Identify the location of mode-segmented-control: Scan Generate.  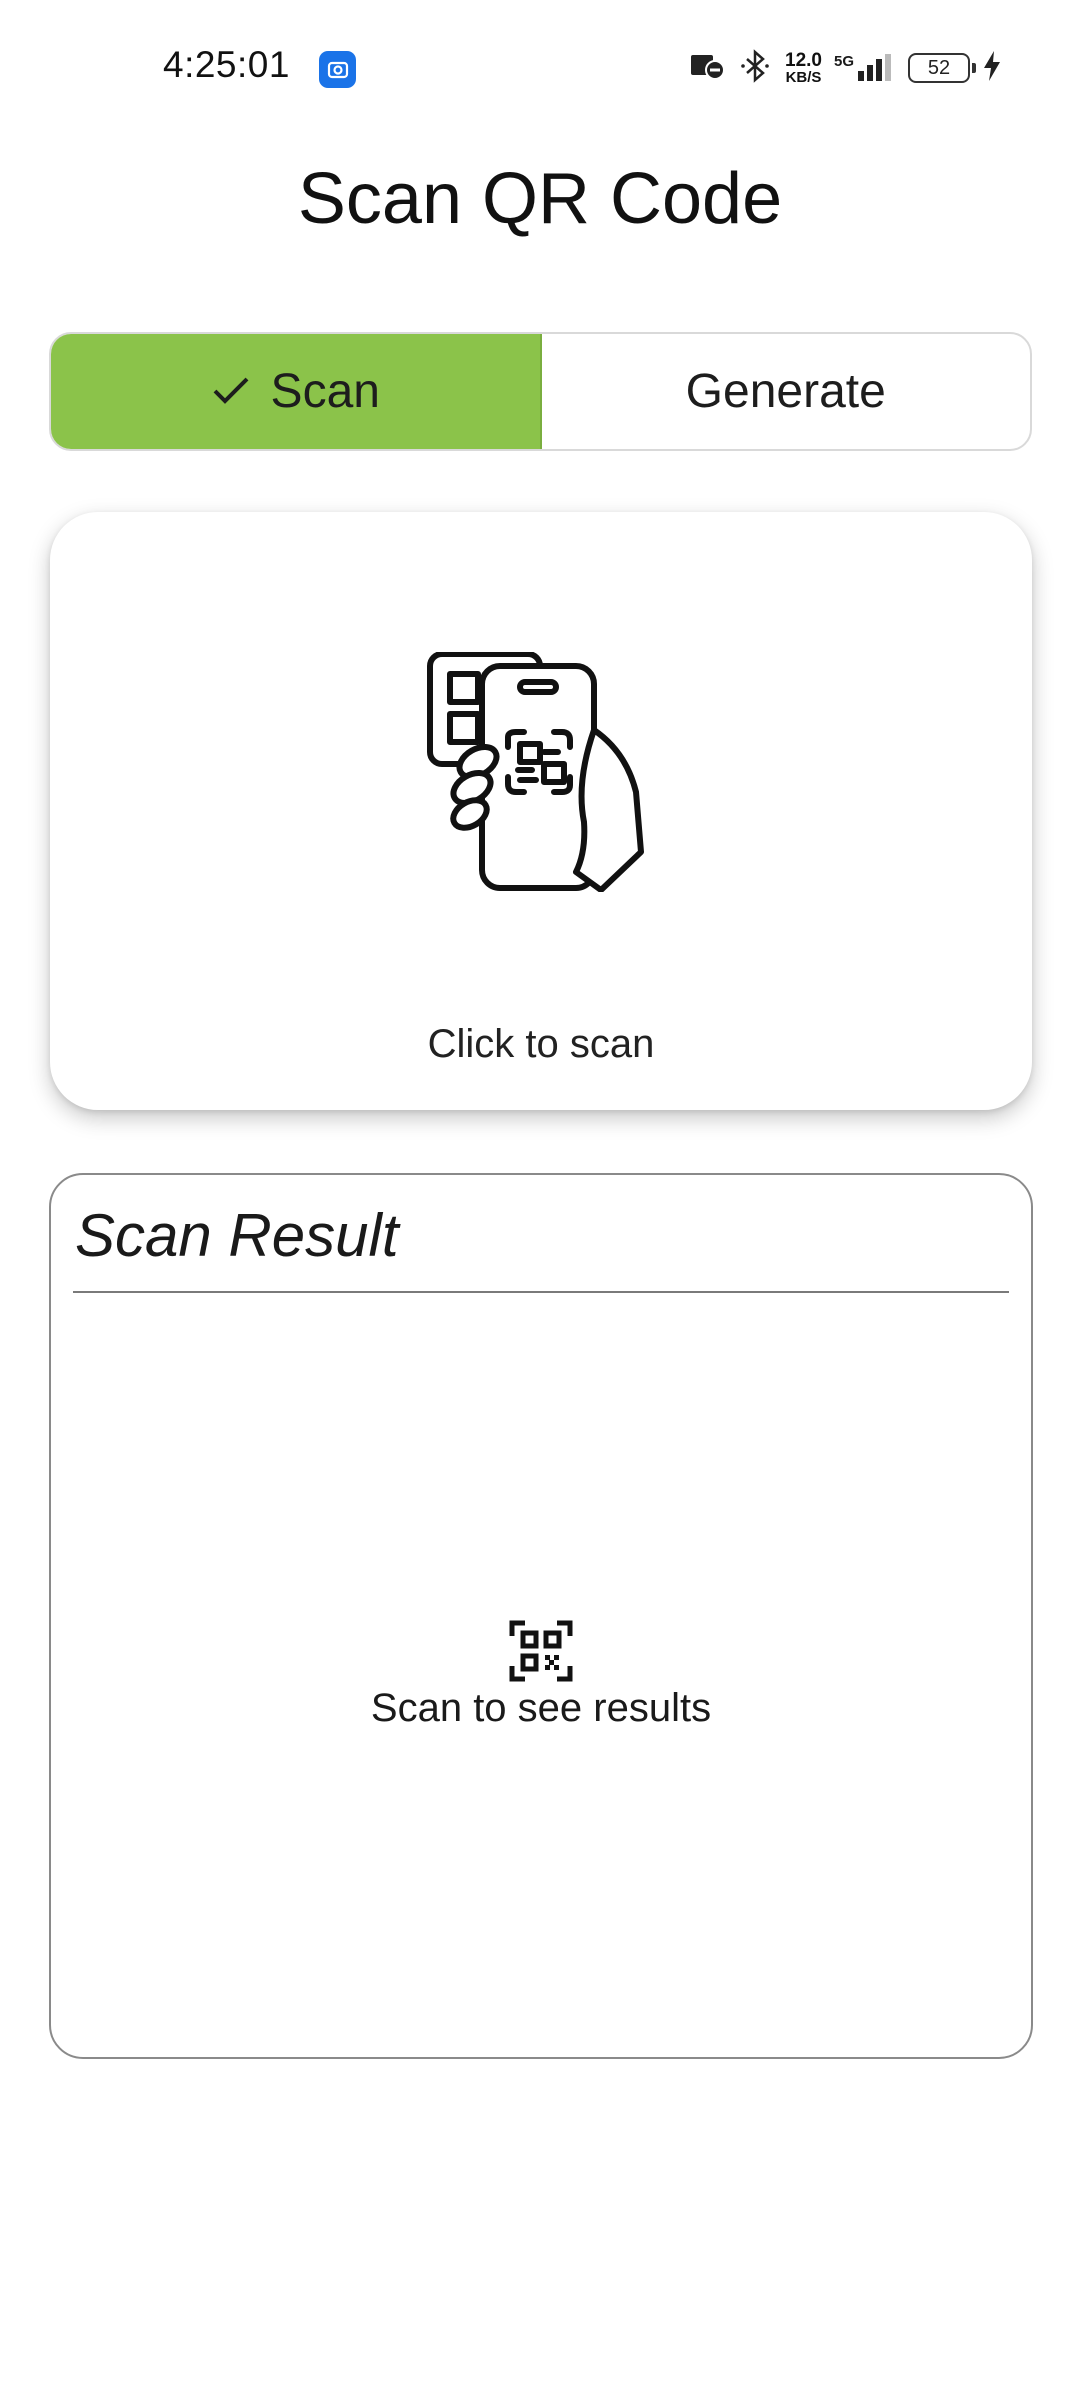
(540, 391).